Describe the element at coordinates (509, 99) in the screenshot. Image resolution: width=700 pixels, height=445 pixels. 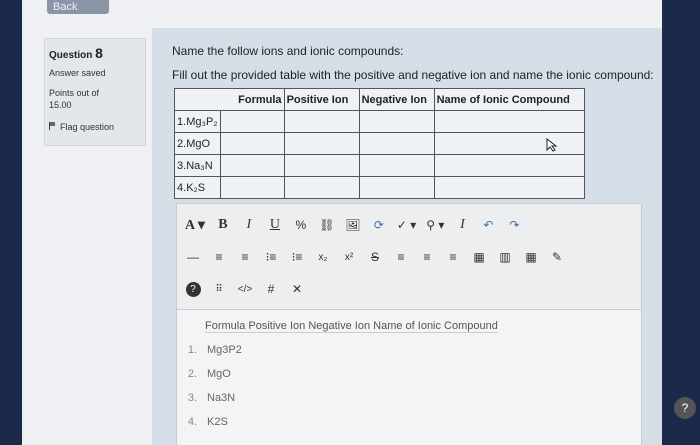
I see `table-header: Name of Ionic Compound` at that location.